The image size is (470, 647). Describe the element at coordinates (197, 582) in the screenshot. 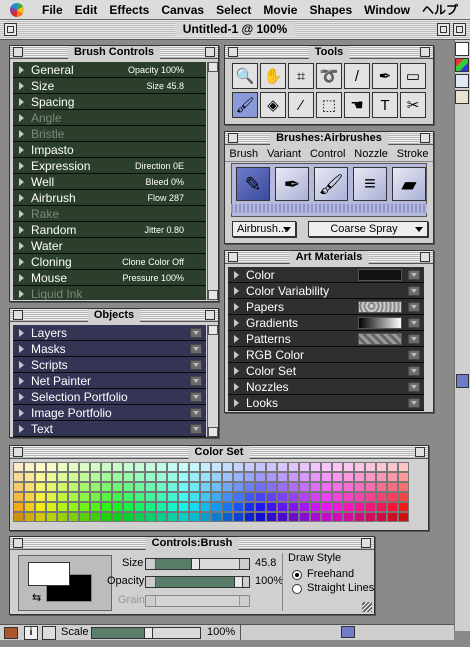

I see `opacity-slider` at that location.